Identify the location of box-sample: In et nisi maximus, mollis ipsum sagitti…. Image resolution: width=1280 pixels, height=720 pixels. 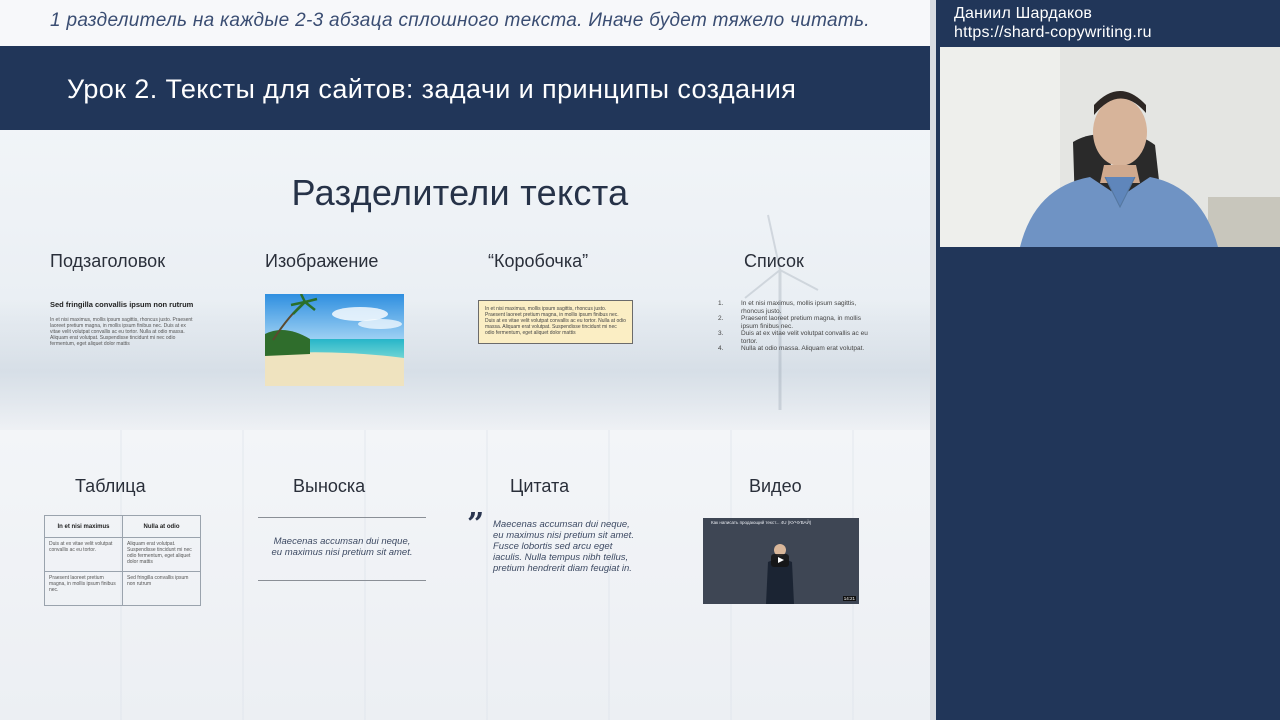
(555, 322).